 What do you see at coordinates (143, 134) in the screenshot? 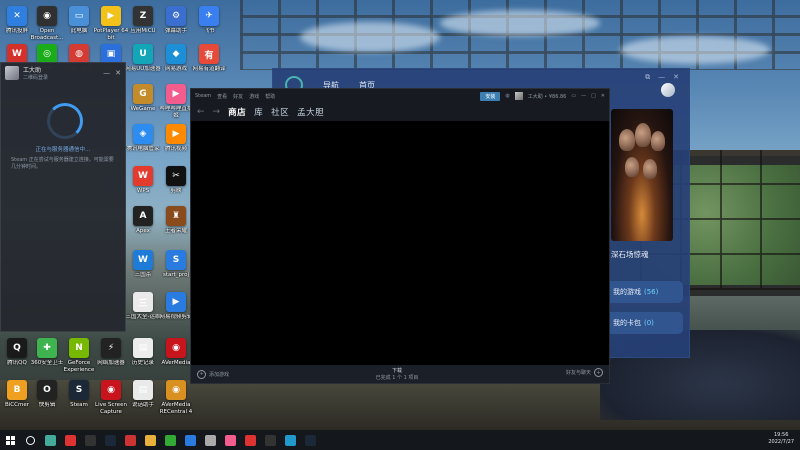
I see `app-icon: ◈` at bounding box center [143, 134].